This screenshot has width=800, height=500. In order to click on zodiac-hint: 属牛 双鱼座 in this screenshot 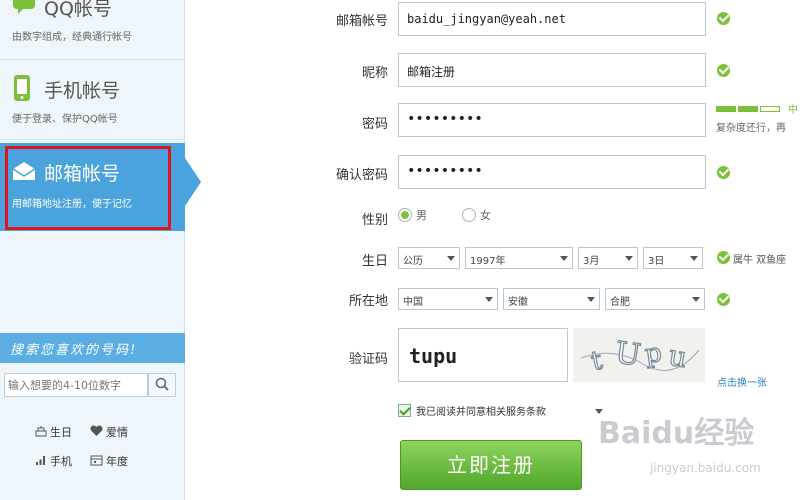, I will do `click(760, 260)`.